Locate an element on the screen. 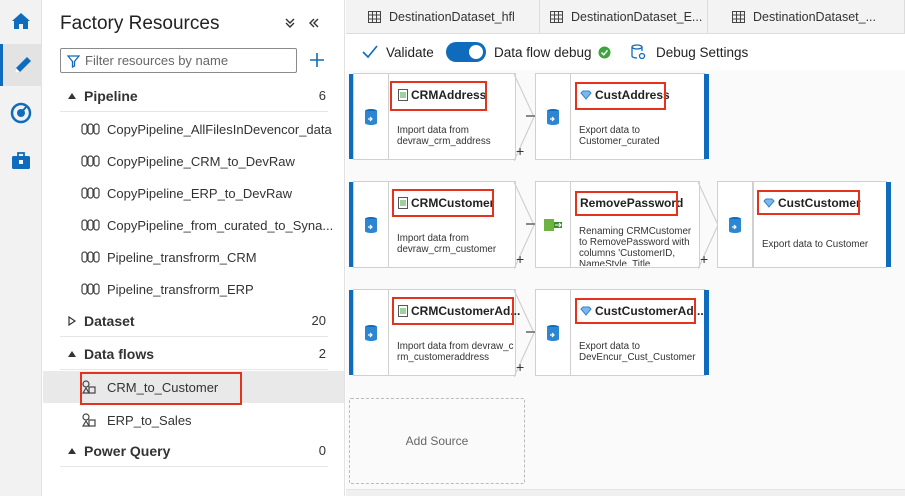  section-label: Dataset is located at coordinates (109, 320).